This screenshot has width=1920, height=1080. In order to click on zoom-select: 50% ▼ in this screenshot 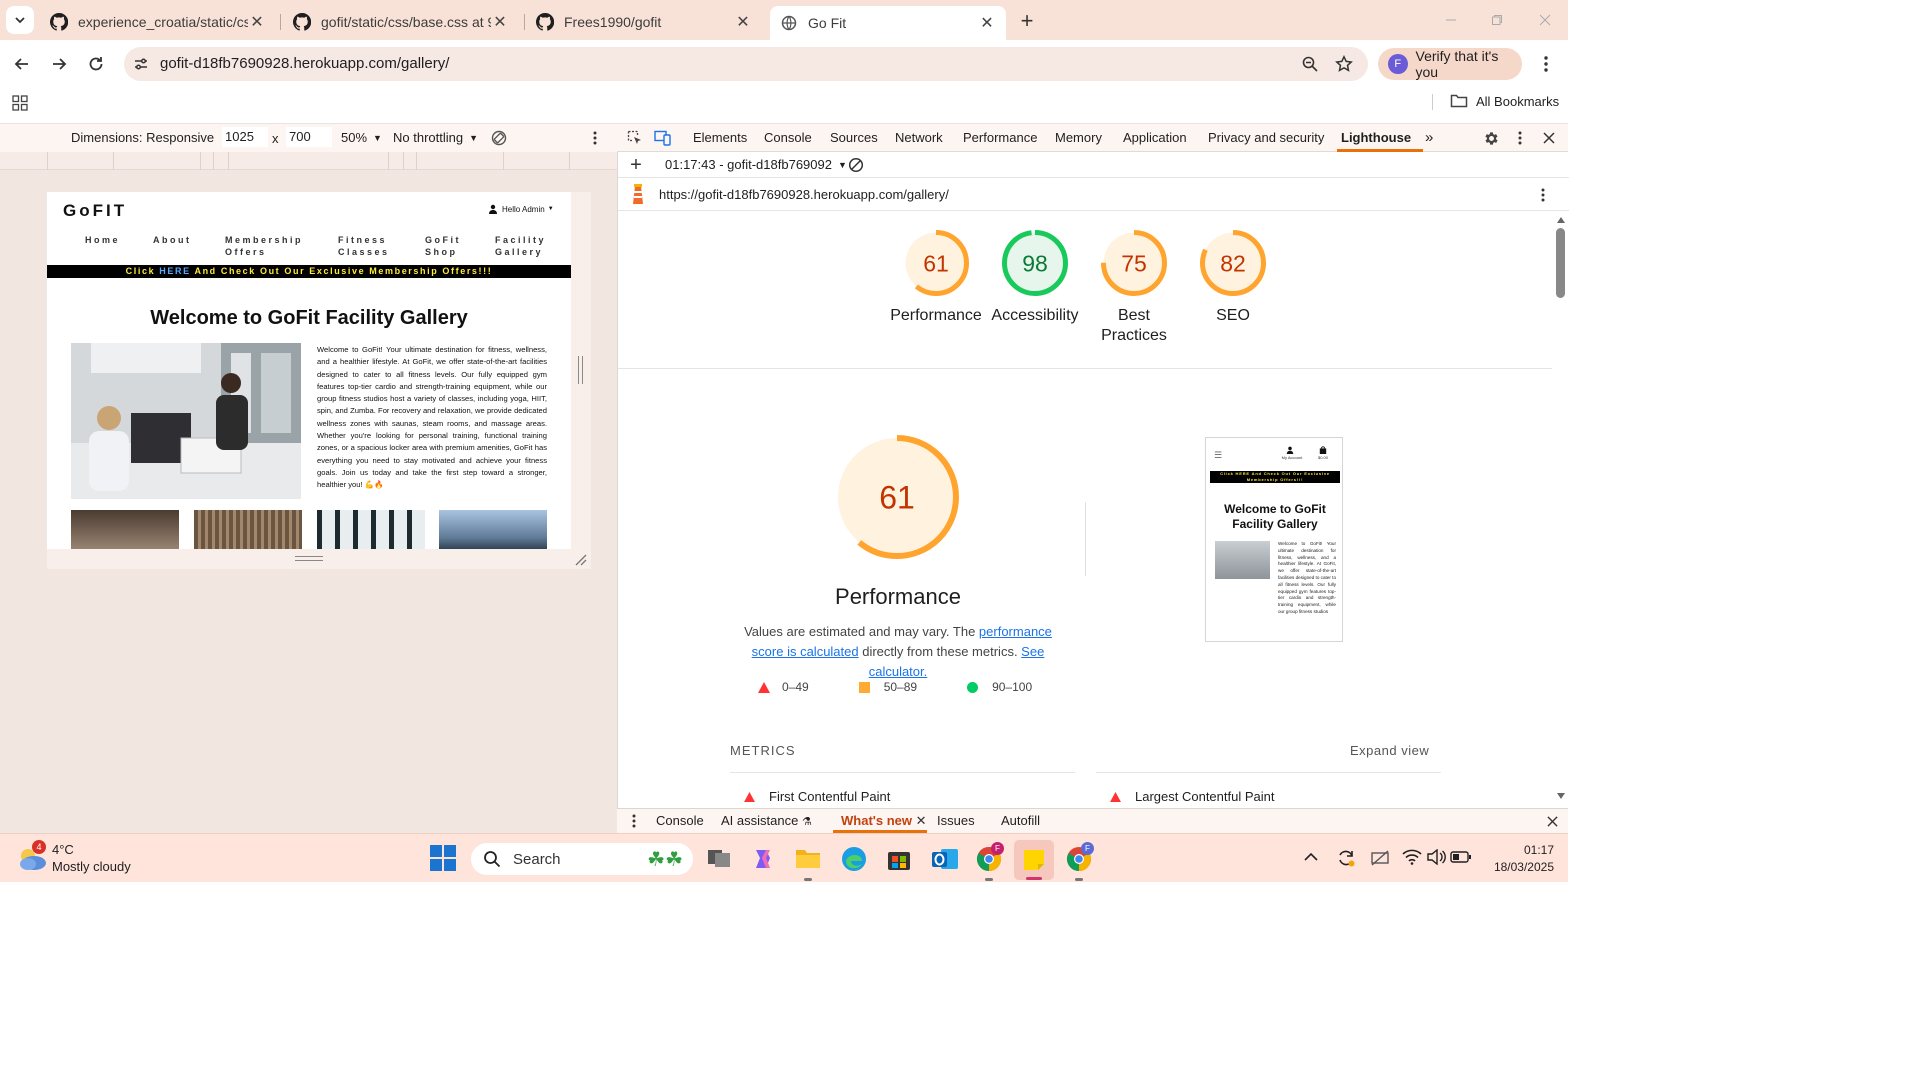, I will do `click(361, 137)`.